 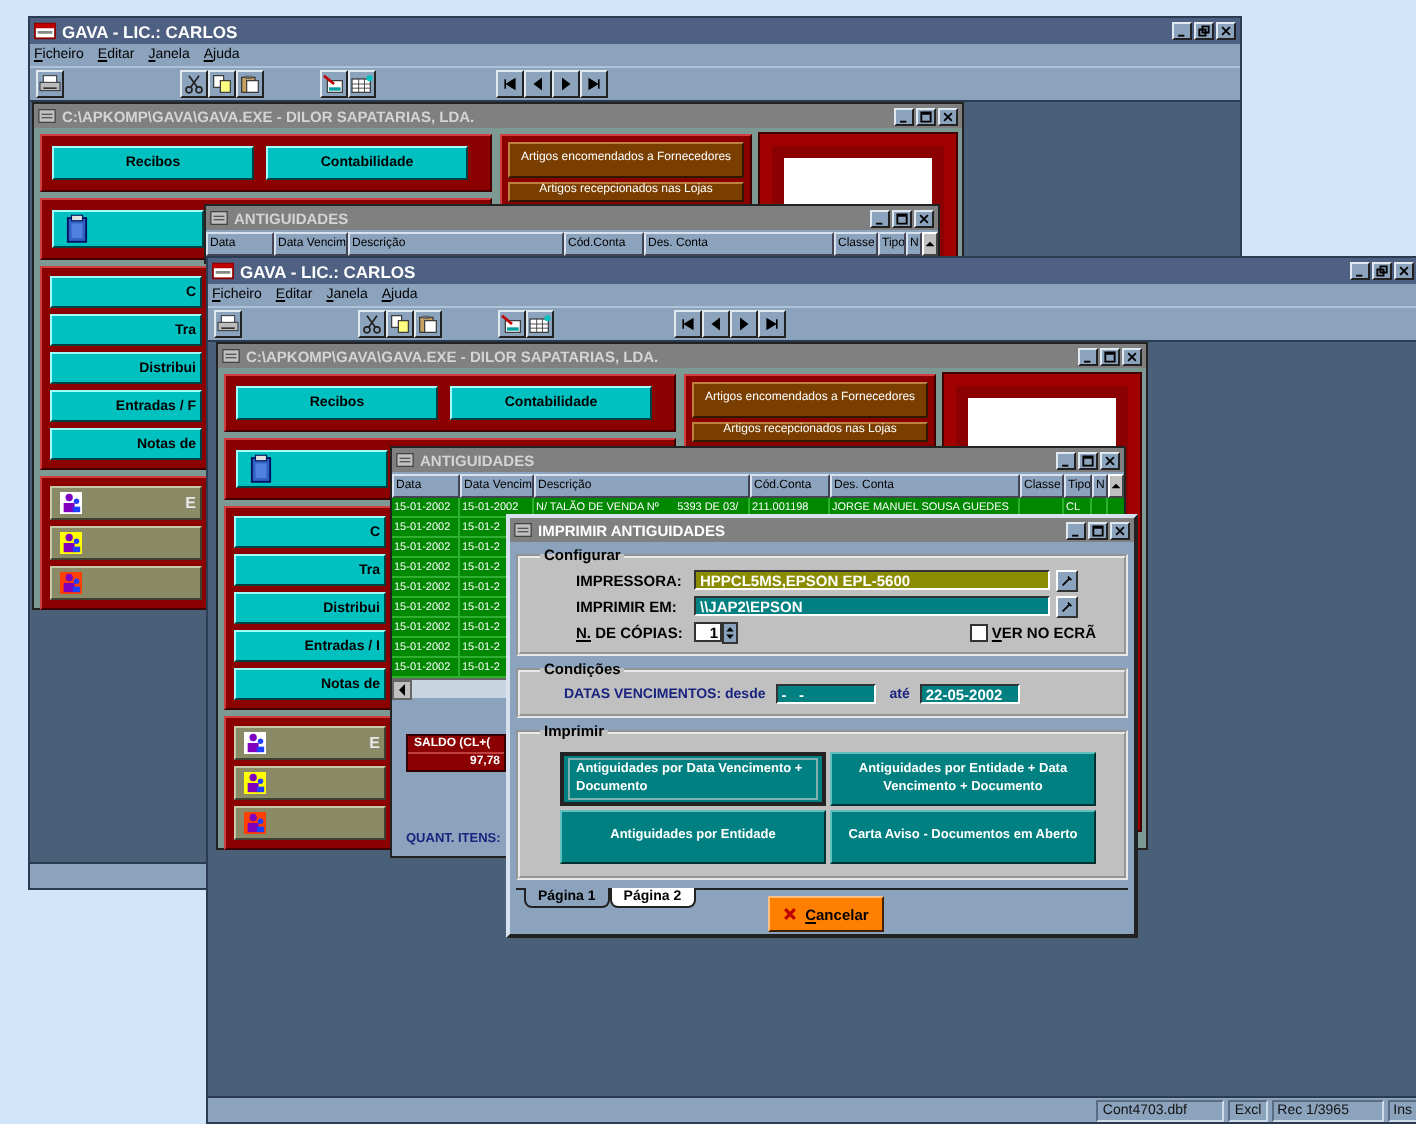 I want to click on clipboard-icon, so click(x=261, y=469).